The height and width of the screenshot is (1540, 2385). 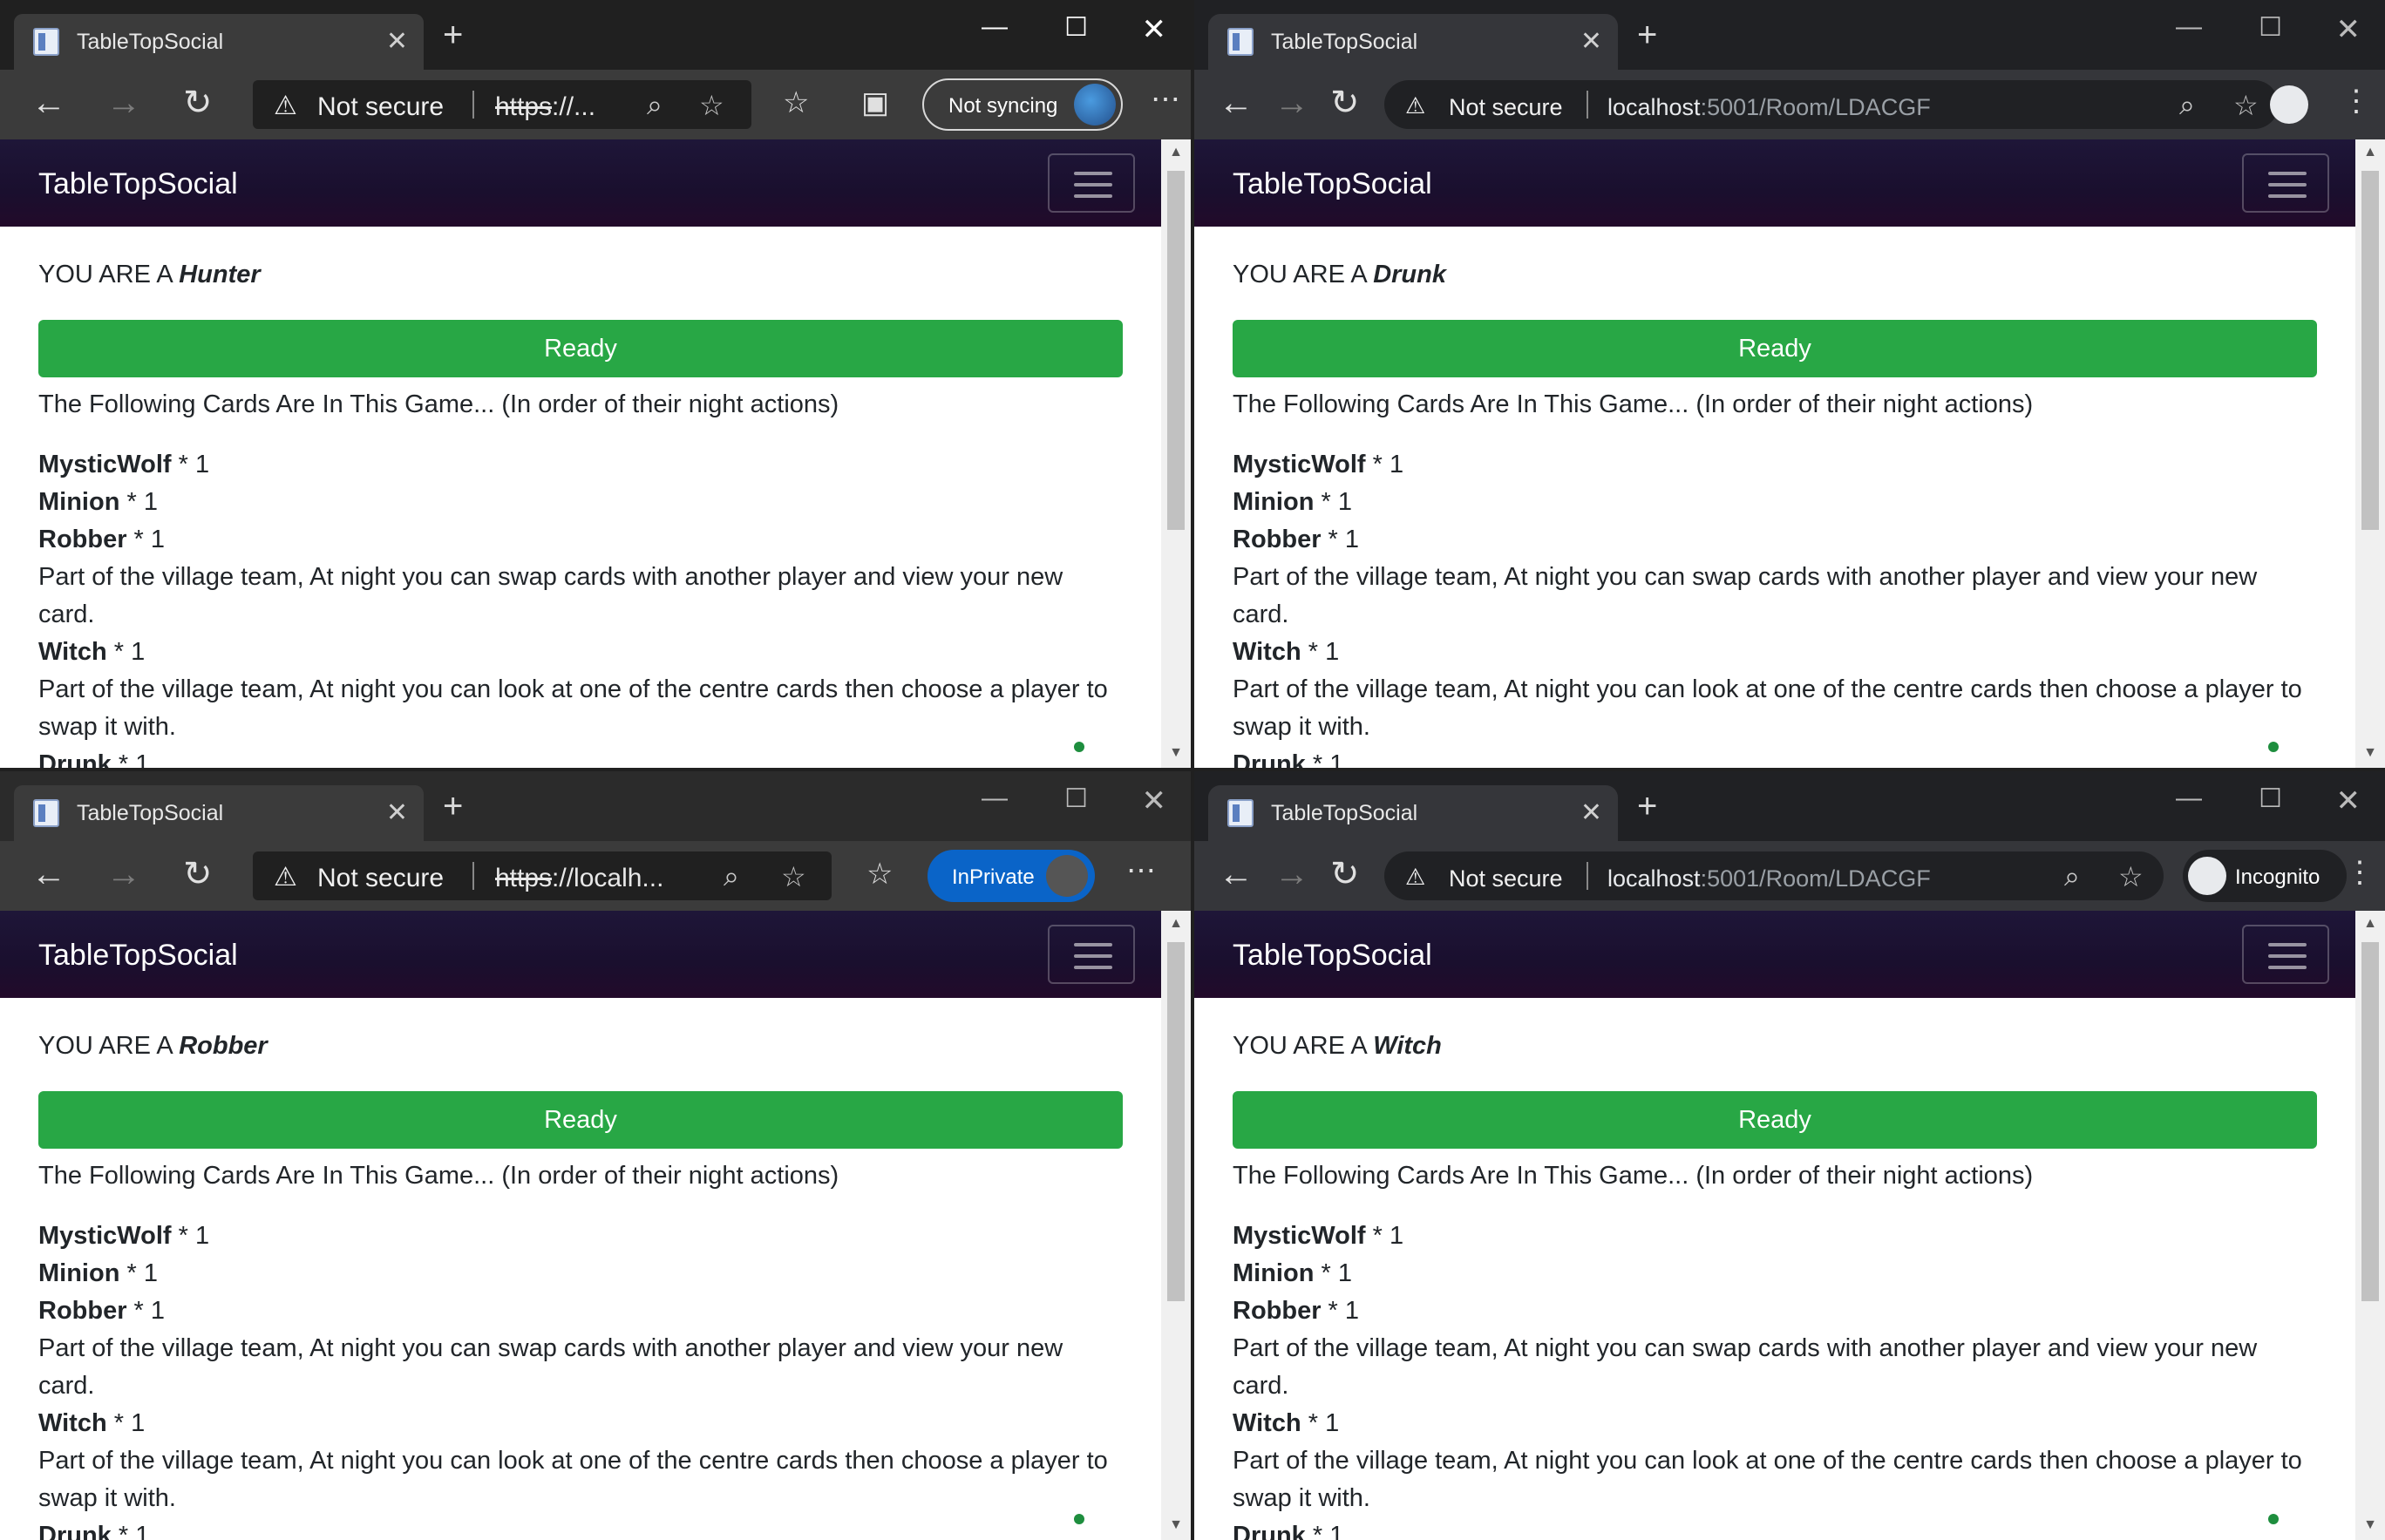 I want to click on role-name: Drunk, so click(x=1409, y=274).